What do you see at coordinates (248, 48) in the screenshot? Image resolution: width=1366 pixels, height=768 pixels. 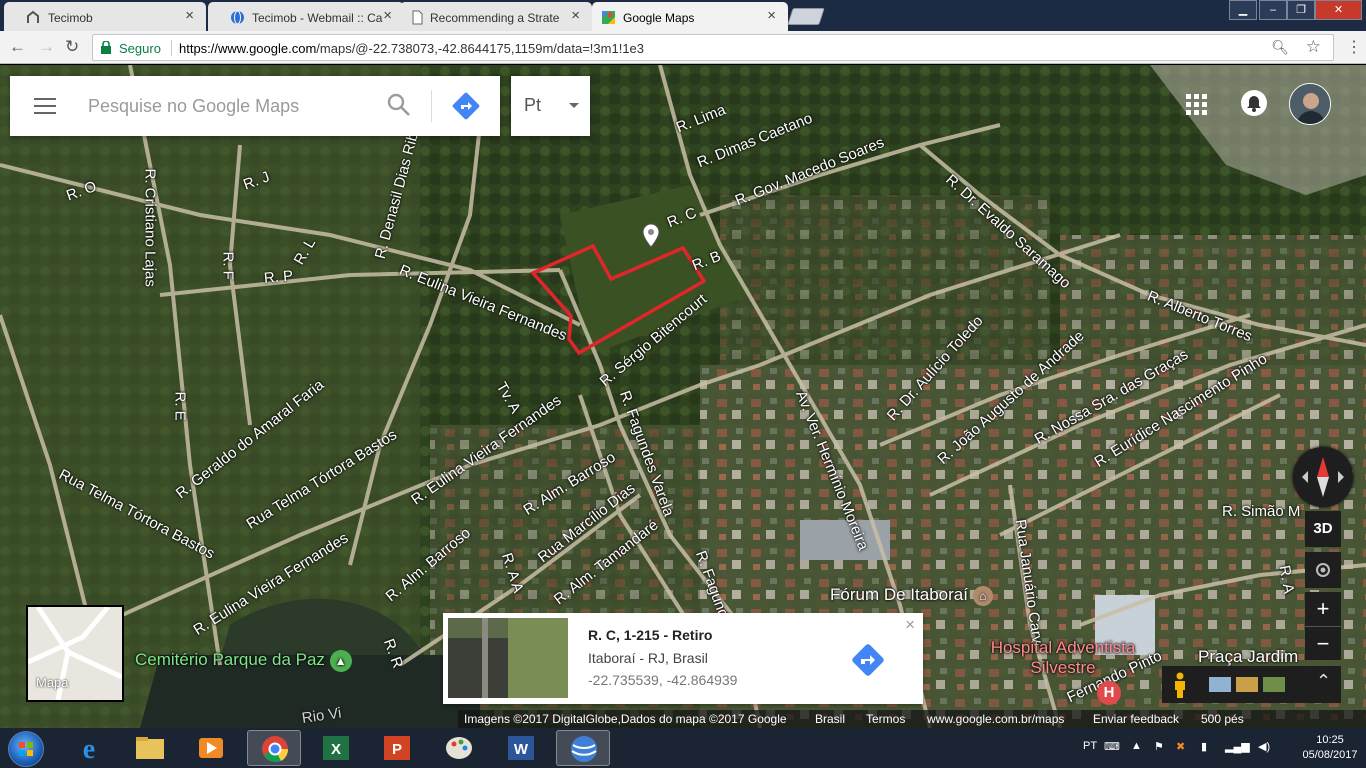 I see `url-host: https://www.google.com` at bounding box center [248, 48].